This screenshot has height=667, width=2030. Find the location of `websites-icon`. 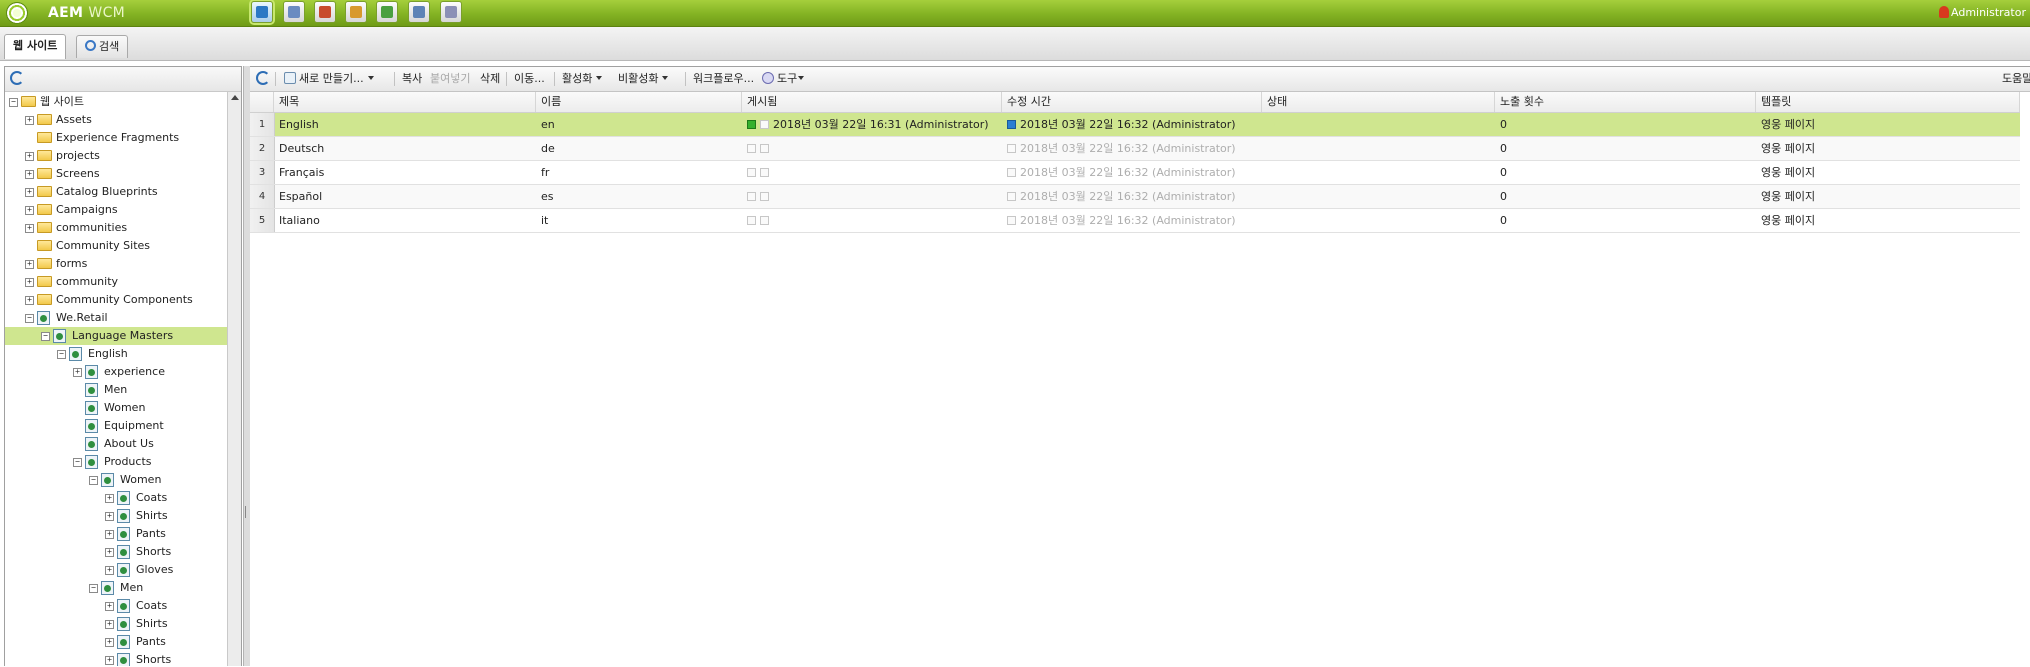

websites-icon is located at coordinates (262, 12).